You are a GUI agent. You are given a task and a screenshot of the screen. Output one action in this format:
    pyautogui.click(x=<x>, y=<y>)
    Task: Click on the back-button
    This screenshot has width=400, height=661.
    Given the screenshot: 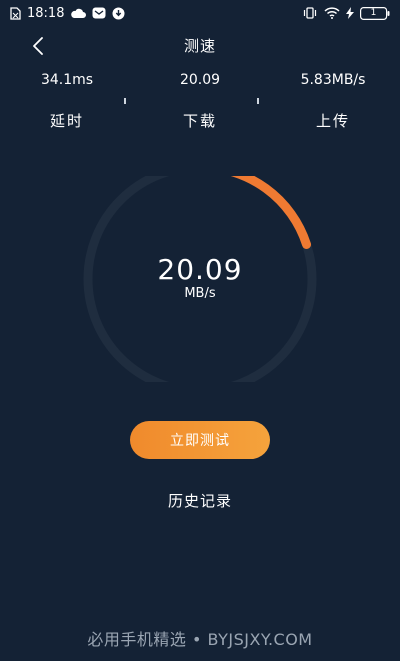 What is the action you would take?
    pyautogui.click(x=38, y=46)
    